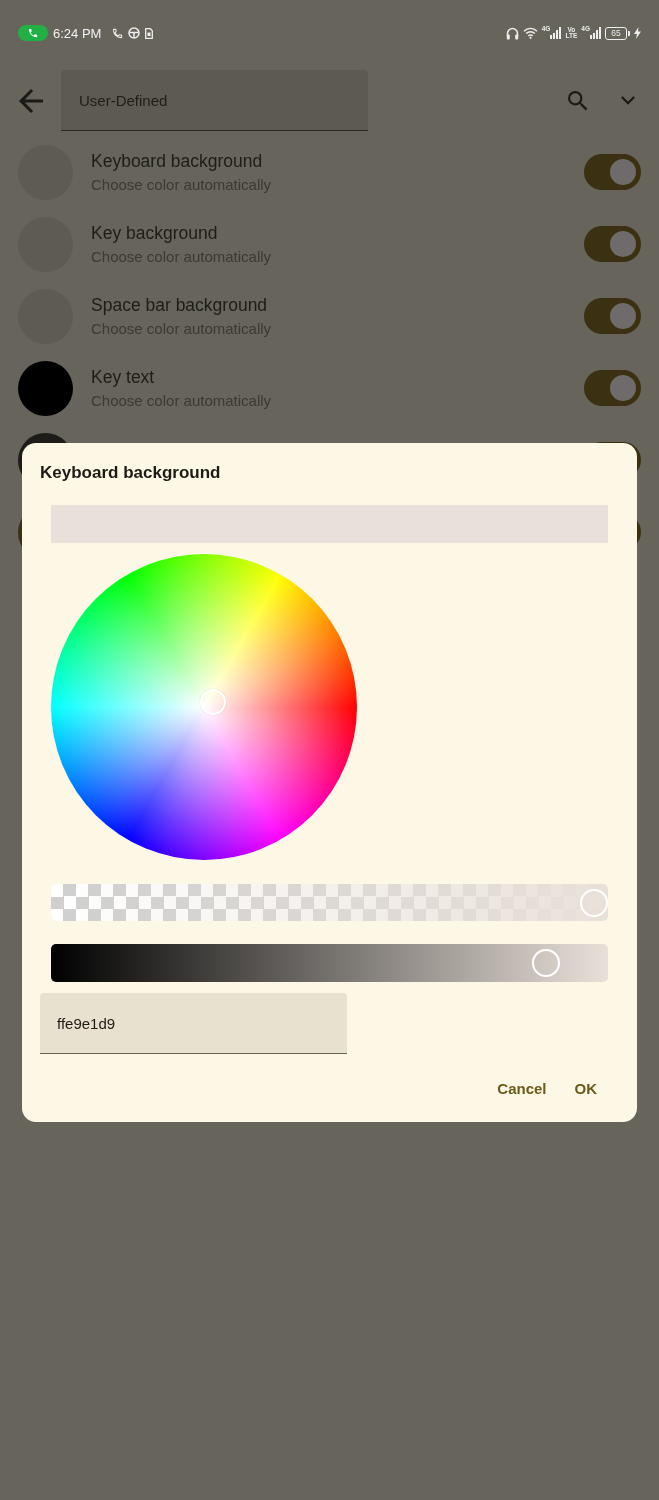  What do you see at coordinates (193, 1023) in the screenshot?
I see `hex-input-field: ffe9e1d9` at bounding box center [193, 1023].